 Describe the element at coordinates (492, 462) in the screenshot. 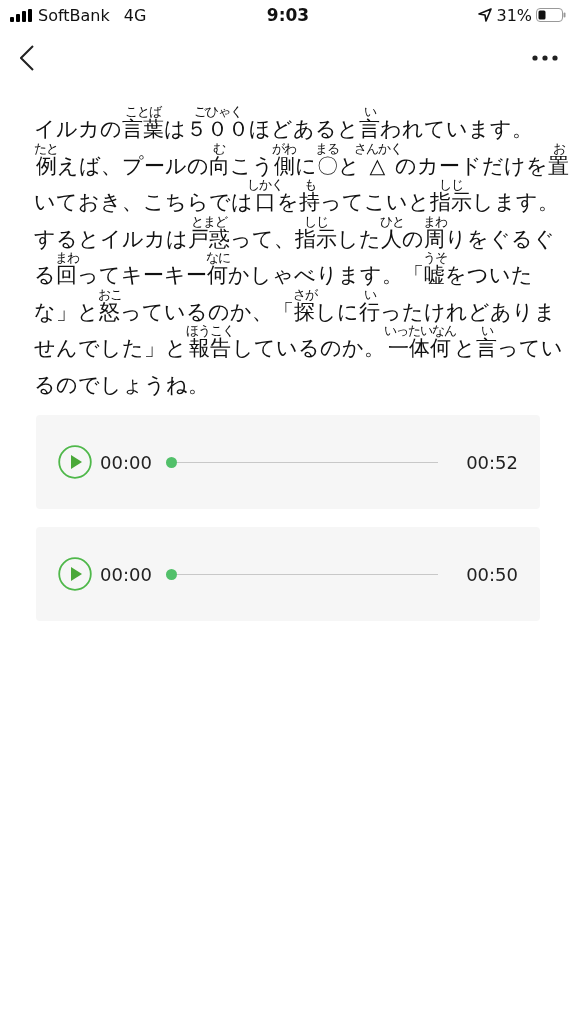

I see `total-duration: 00:52` at that location.